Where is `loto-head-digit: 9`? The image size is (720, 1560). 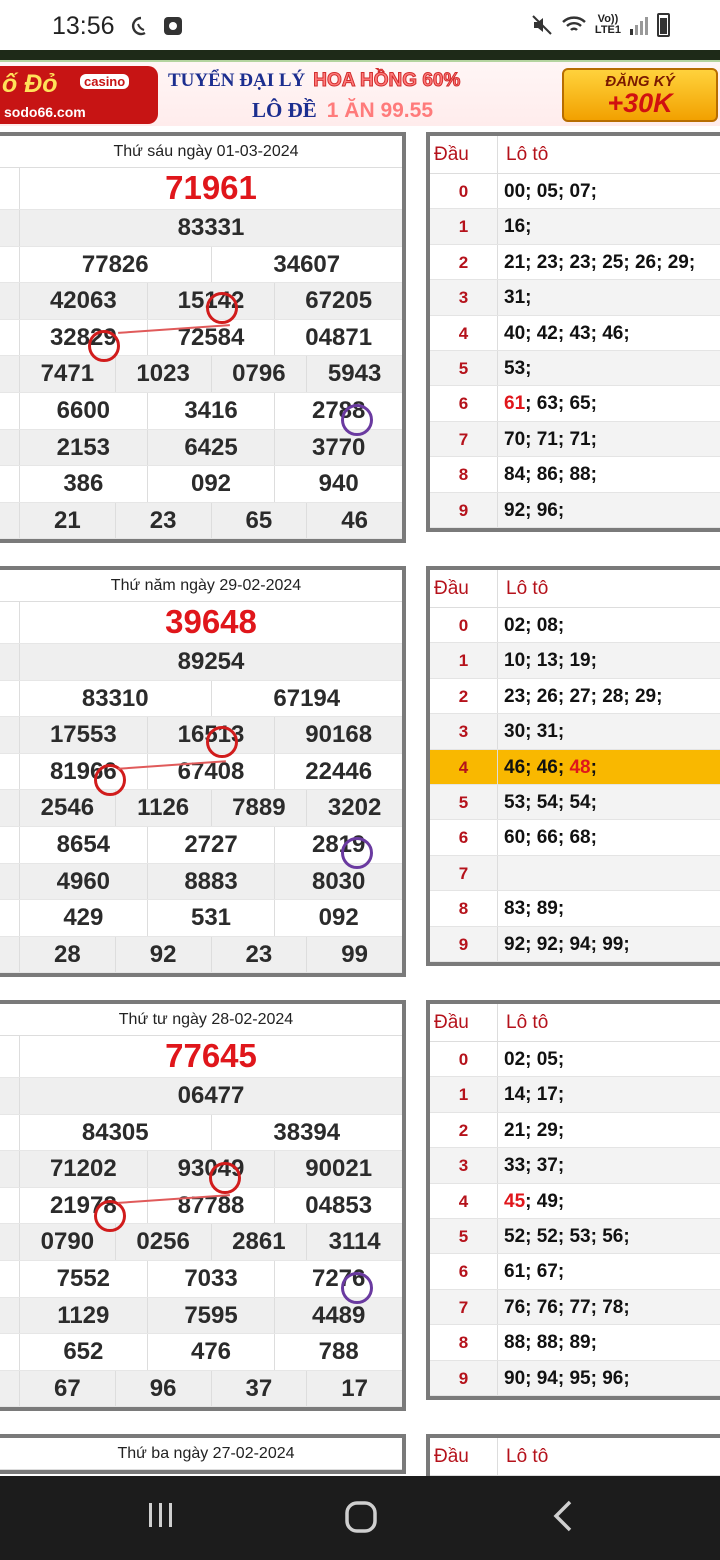
loto-head-digit: 9 is located at coordinates (464, 1377).